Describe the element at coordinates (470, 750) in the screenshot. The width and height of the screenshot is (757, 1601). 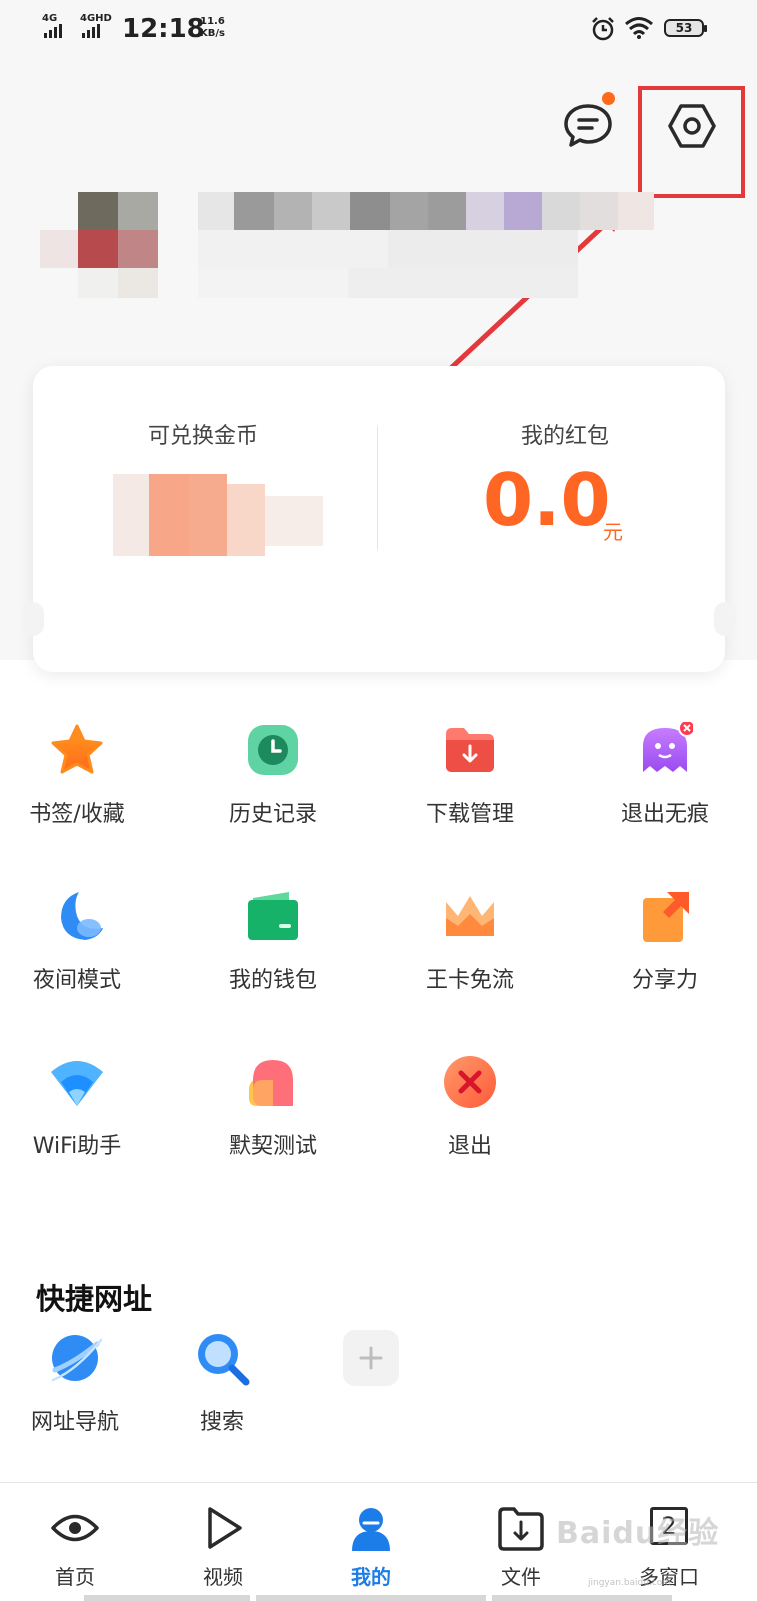
I see `download-folder-icon` at that location.